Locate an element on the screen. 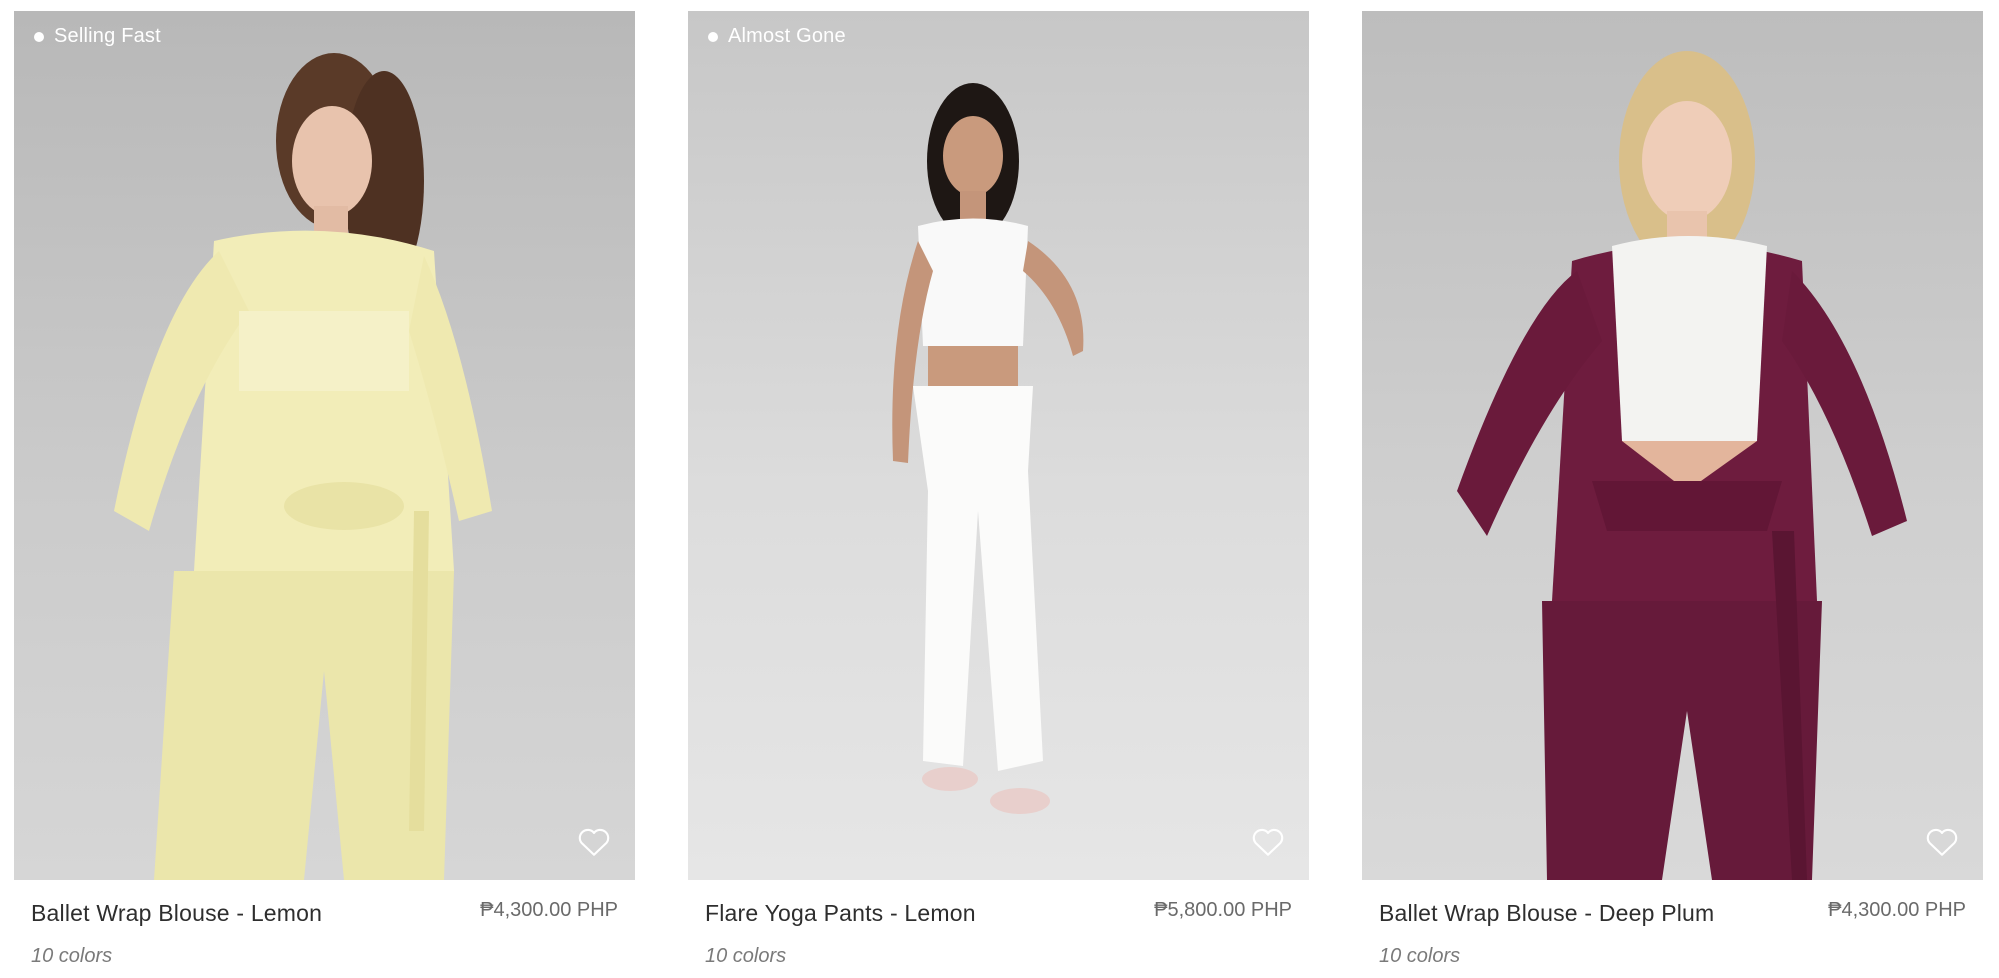  product-name: Flare Yoga Pants - Lemon is located at coordinates (840, 913).